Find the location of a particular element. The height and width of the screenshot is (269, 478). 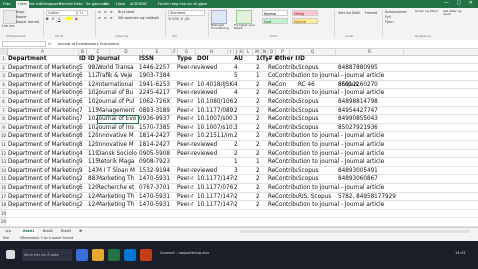

file-explorer-icon is located at coordinates (98, 255).